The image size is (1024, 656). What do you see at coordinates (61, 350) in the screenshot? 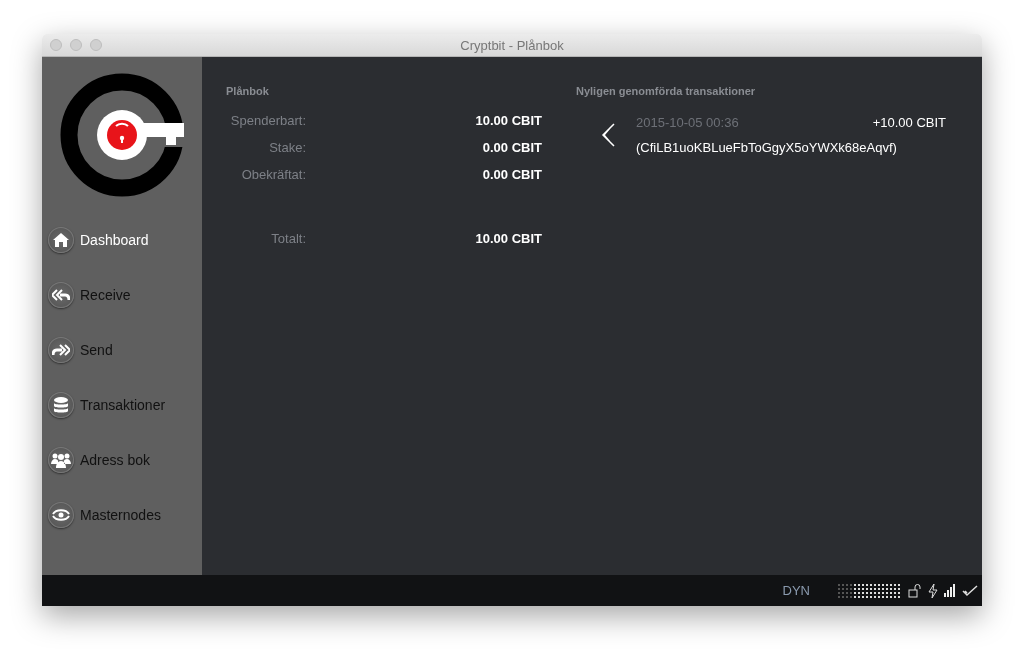
I see `double-arrow-right-icon` at bounding box center [61, 350].